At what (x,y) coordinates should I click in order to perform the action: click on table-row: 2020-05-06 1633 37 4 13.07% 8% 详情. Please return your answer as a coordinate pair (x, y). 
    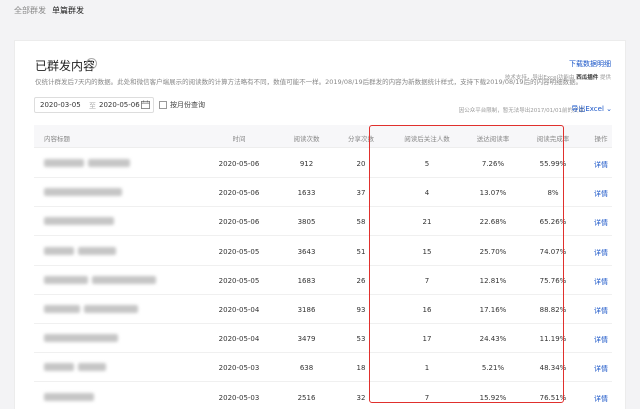
    Looking at the image, I should click on (323, 193).